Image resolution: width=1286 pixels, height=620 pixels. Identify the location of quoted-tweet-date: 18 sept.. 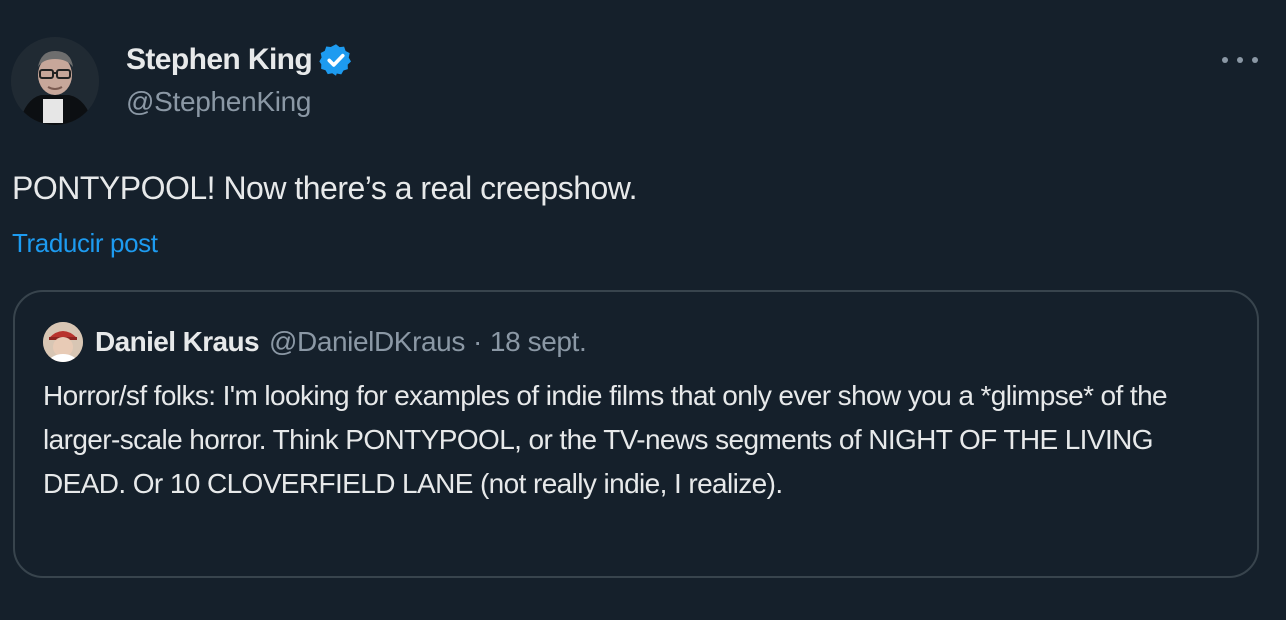
(538, 342).